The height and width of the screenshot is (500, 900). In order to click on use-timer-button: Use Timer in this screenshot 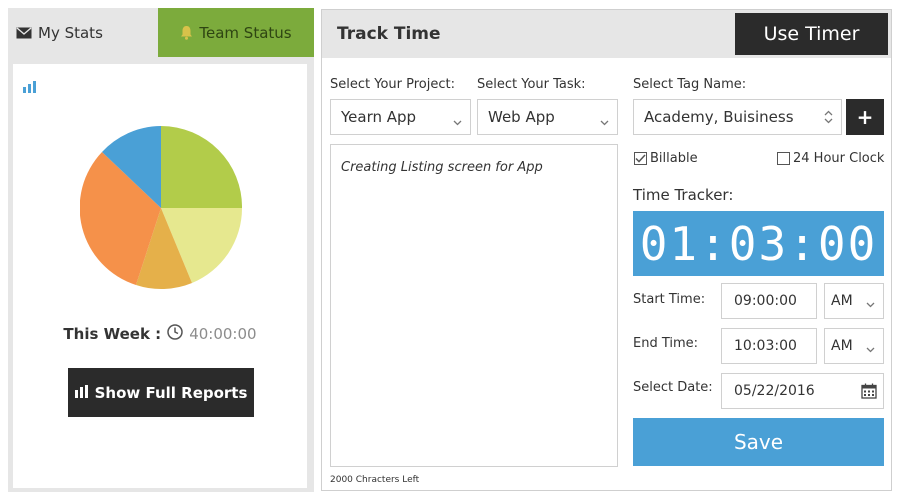, I will do `click(811, 34)`.